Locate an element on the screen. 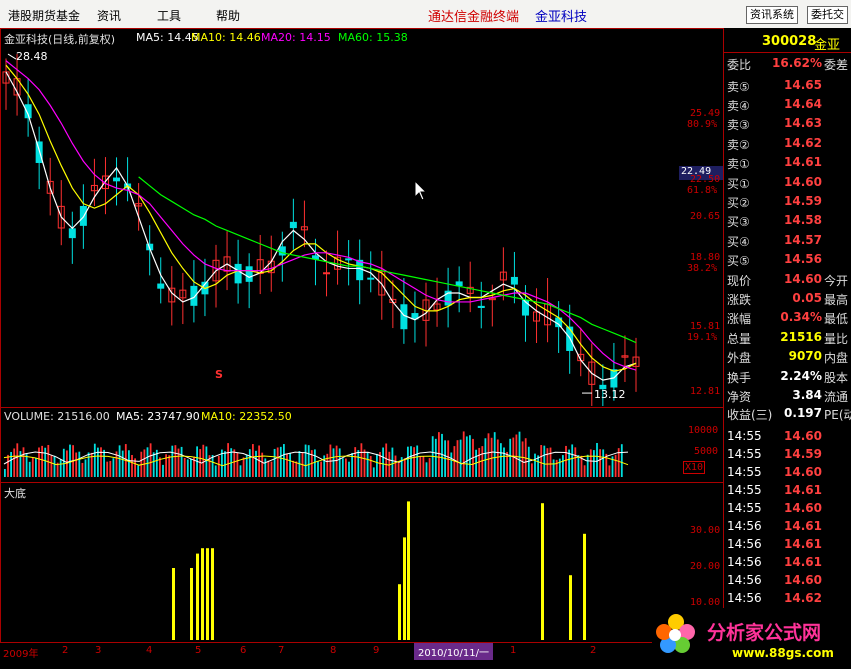  mouse-cursor-icon is located at coordinates (421, 190).